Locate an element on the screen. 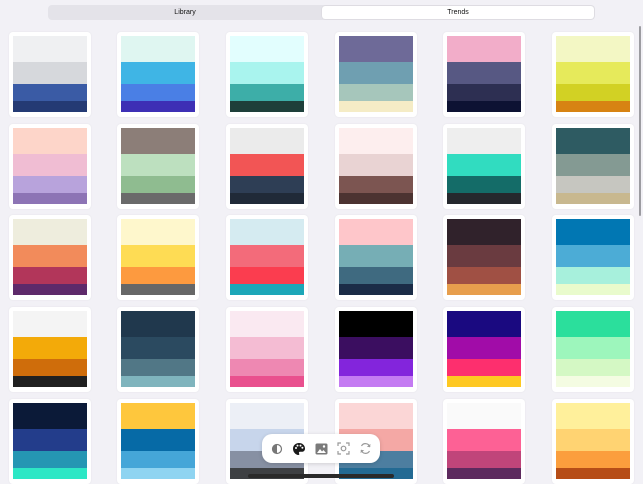  contrast-button is located at coordinates (277, 449).